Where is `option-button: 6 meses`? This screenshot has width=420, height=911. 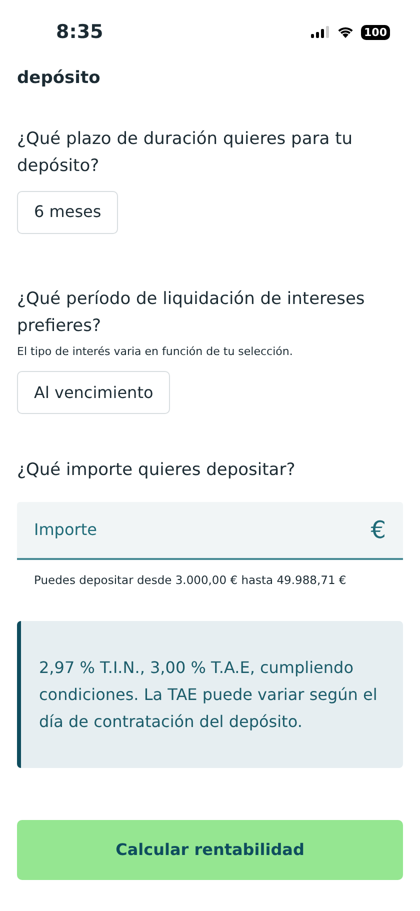
option-button: 6 meses is located at coordinates (67, 212).